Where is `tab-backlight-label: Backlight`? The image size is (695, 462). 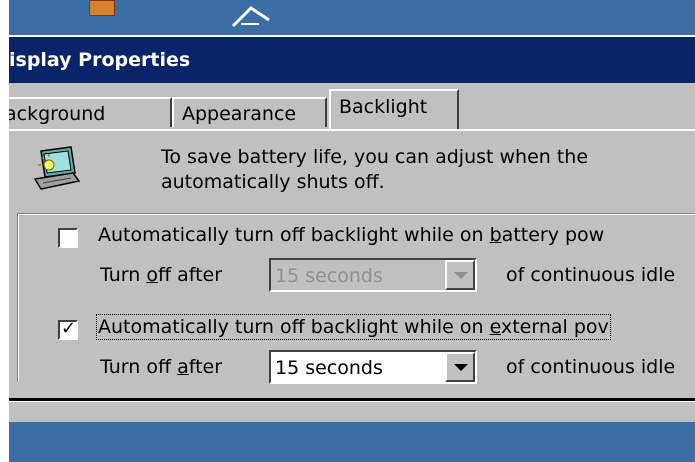
tab-backlight-label: Backlight is located at coordinates (383, 107).